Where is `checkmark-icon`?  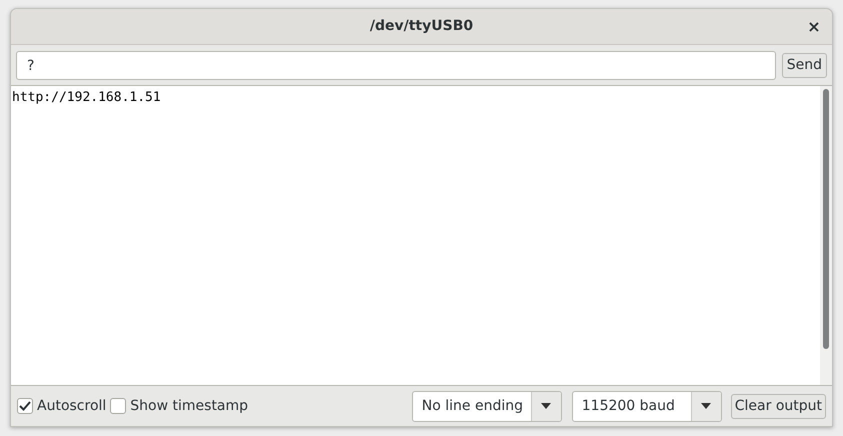
checkmark-icon is located at coordinates (25, 406).